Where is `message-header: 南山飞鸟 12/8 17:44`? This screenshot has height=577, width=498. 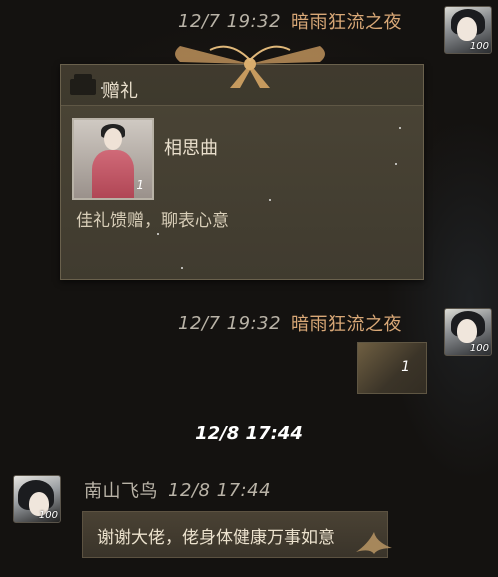 message-header: 南山飞鸟 12/8 17:44 is located at coordinates (177, 490).